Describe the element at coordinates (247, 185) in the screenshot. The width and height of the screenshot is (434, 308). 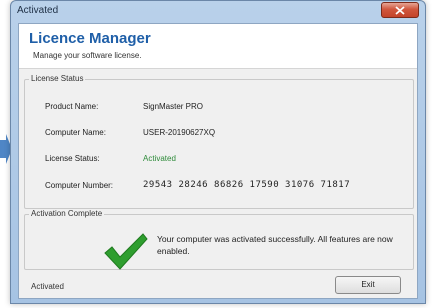
I see `computer-number-value: 29543 28246 86826 17590 31076 71817` at that location.